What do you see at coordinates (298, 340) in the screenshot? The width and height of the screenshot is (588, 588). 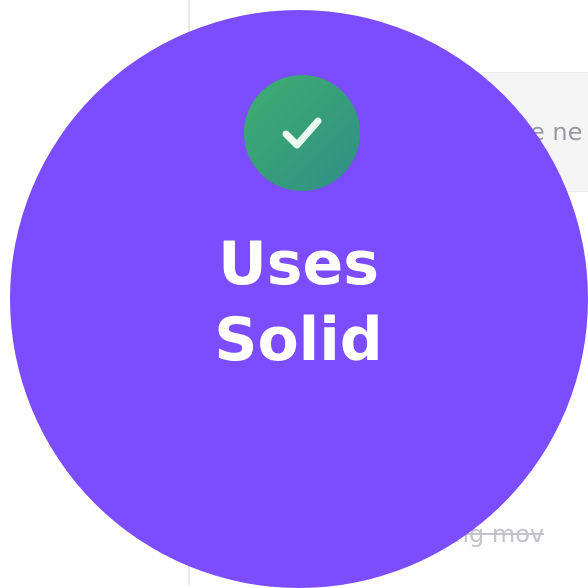 I see `badge-title-line2: Solid` at bounding box center [298, 340].